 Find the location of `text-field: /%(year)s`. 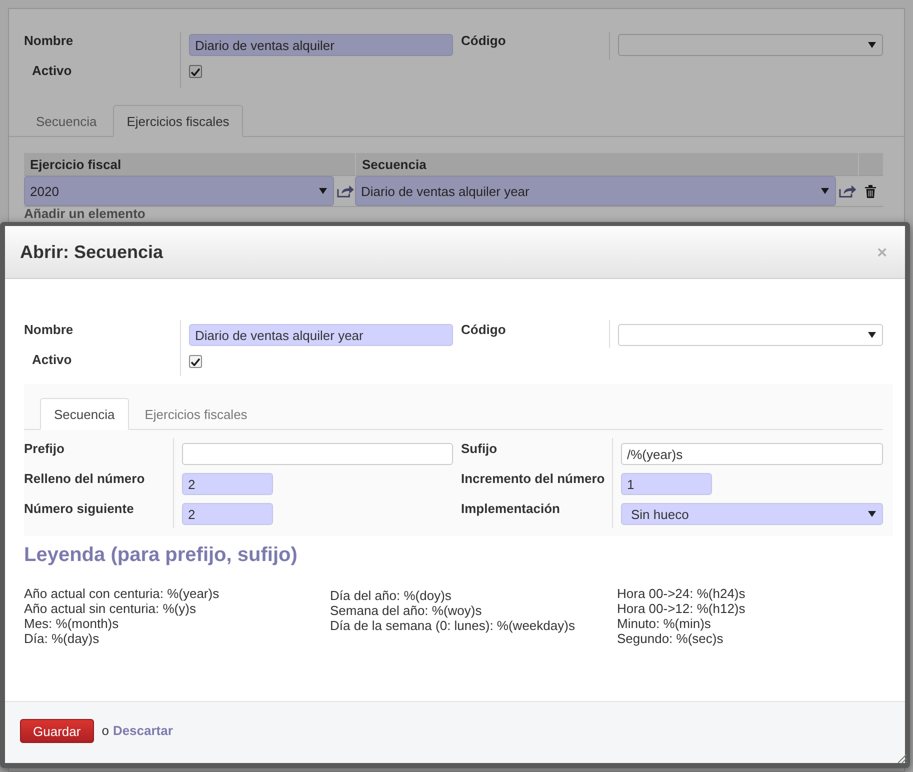

text-field: /%(year)s is located at coordinates (752, 454).